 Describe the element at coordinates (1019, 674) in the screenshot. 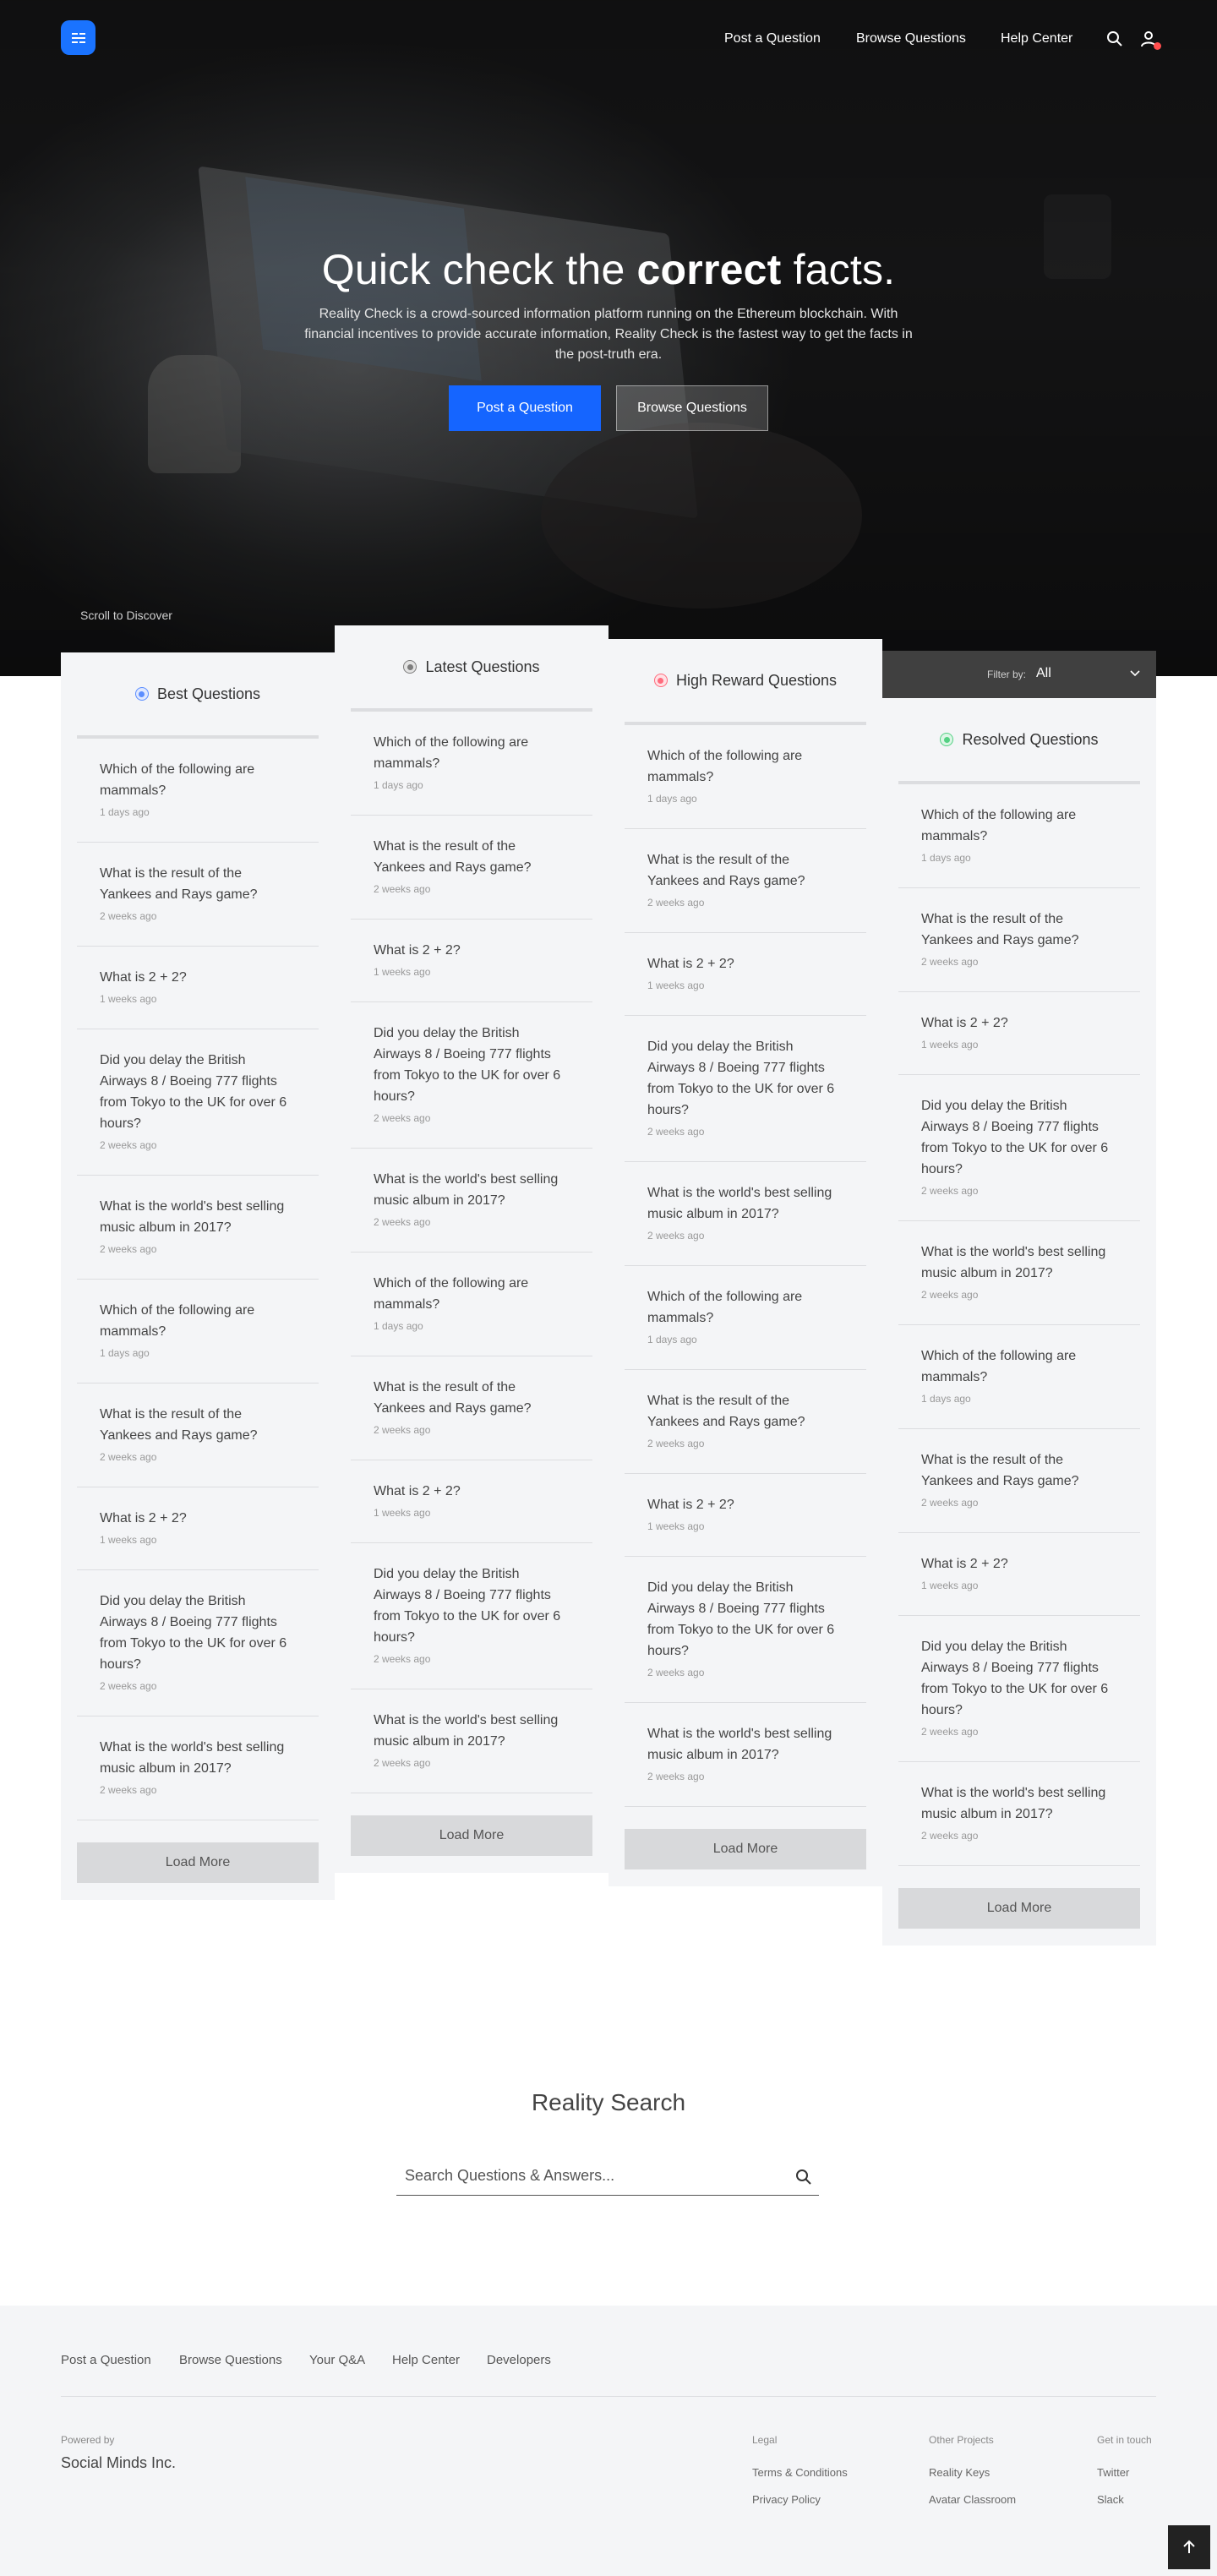

I see `filter-dropdown: Filter by: All` at that location.